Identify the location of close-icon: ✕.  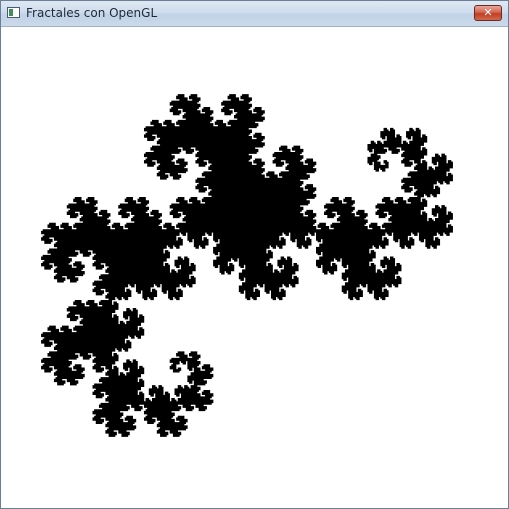
(488, 12).